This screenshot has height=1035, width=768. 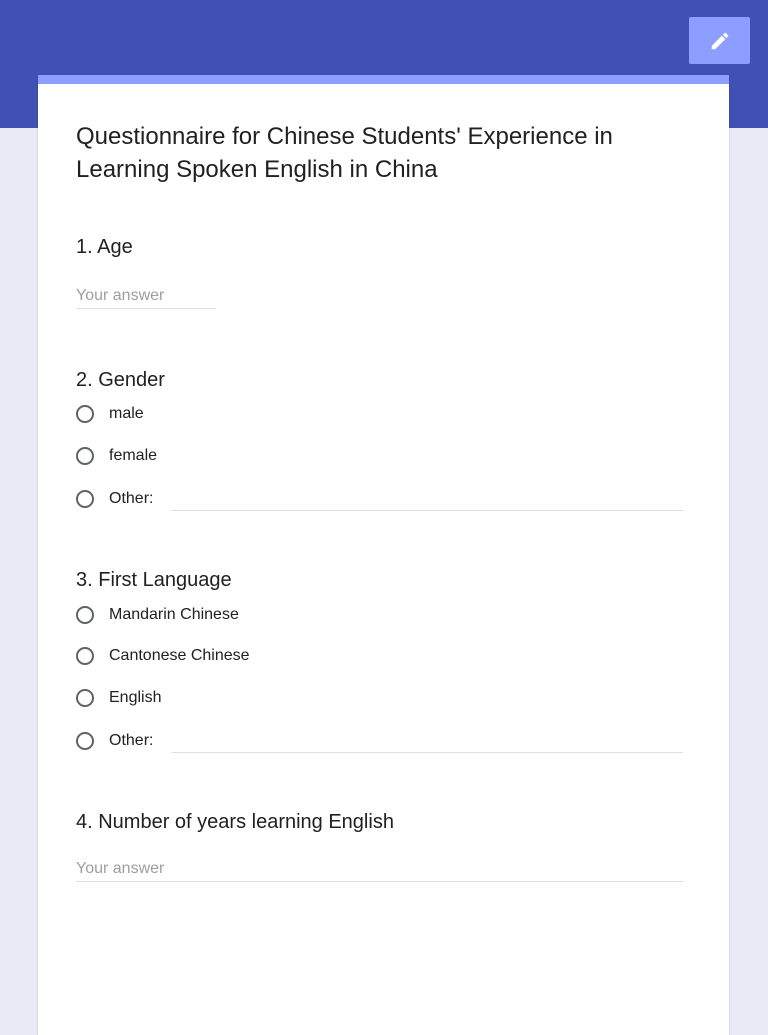 I want to click on language-option-english: English, so click(x=118, y=698).